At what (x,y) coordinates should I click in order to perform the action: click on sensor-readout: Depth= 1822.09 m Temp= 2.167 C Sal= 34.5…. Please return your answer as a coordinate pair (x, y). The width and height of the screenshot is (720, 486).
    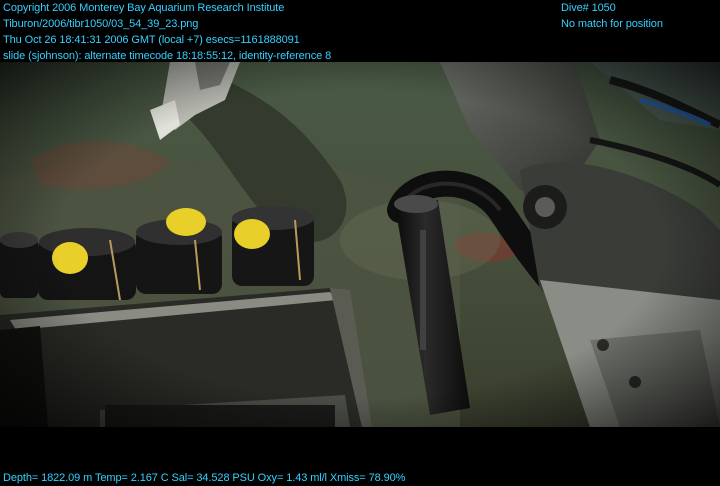
    Looking at the image, I should click on (204, 478).